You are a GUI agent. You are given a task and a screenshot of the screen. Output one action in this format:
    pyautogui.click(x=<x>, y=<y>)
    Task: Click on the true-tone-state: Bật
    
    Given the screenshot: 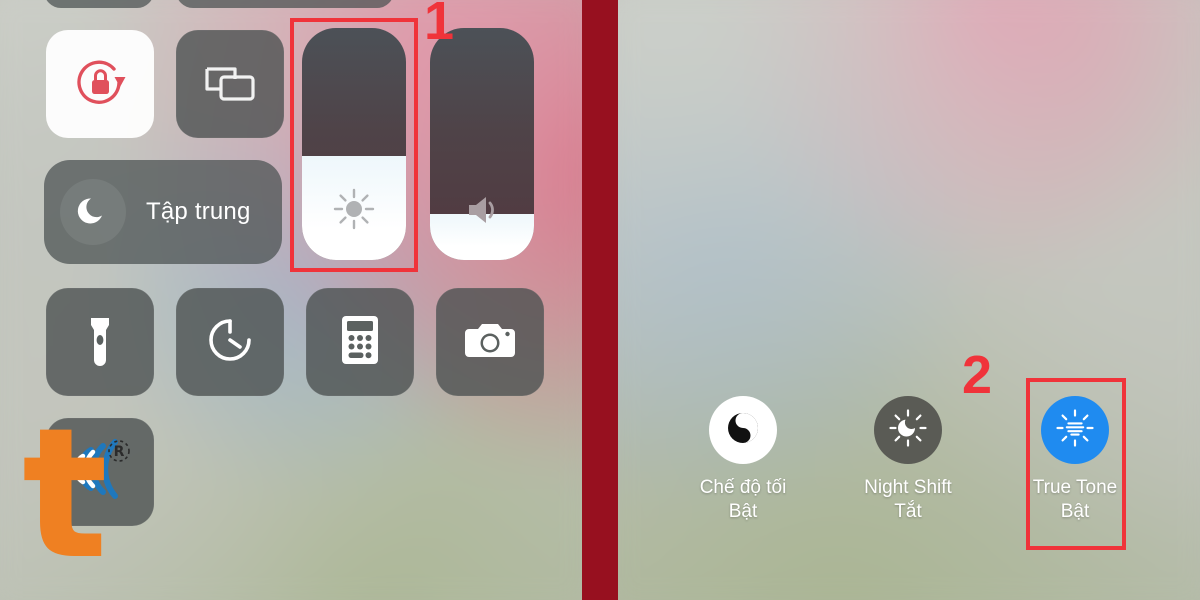 What is the action you would take?
    pyautogui.click(x=1075, y=511)
    